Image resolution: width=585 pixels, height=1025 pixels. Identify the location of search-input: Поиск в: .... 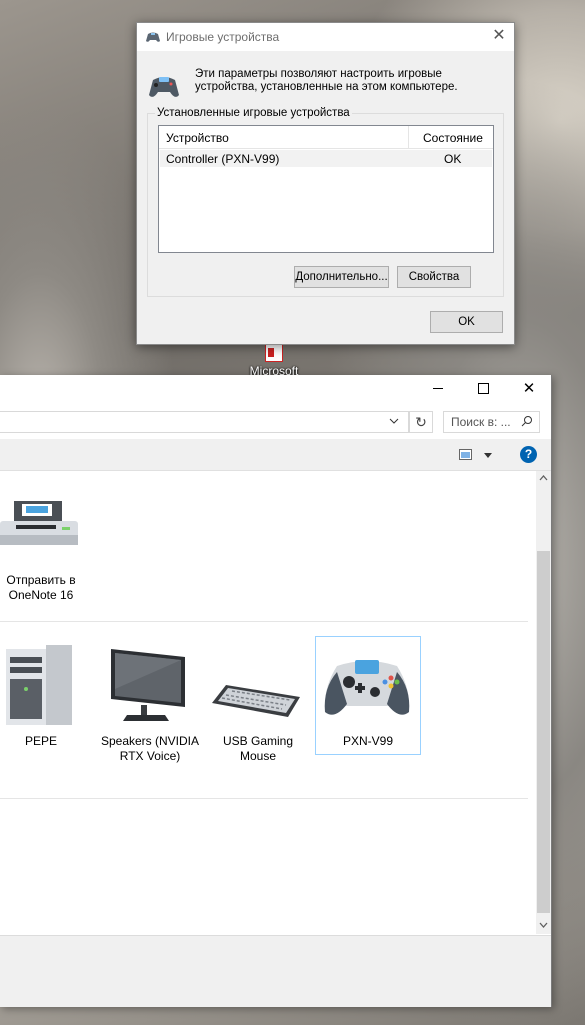
(491, 422).